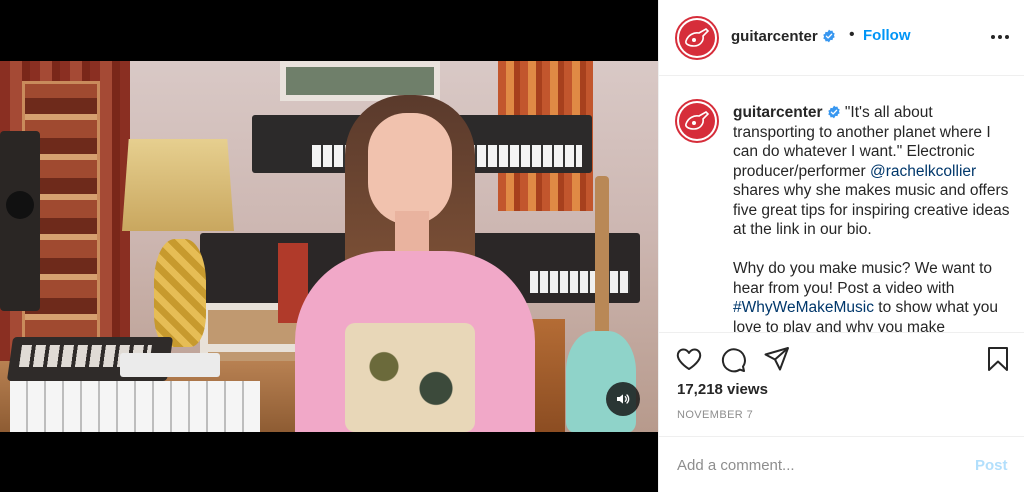  I want to click on lamp-shade, so click(178, 185).